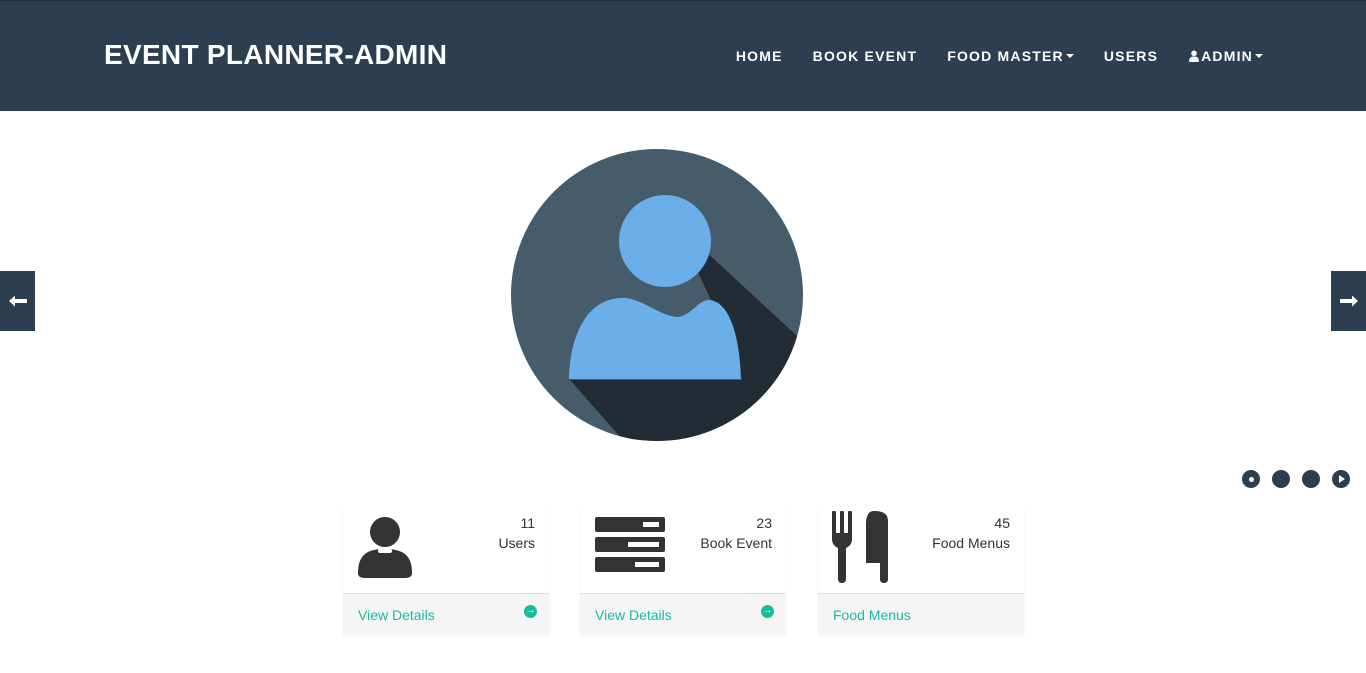  Describe the element at coordinates (527, 523) in the screenshot. I see `users-count: 11` at that location.